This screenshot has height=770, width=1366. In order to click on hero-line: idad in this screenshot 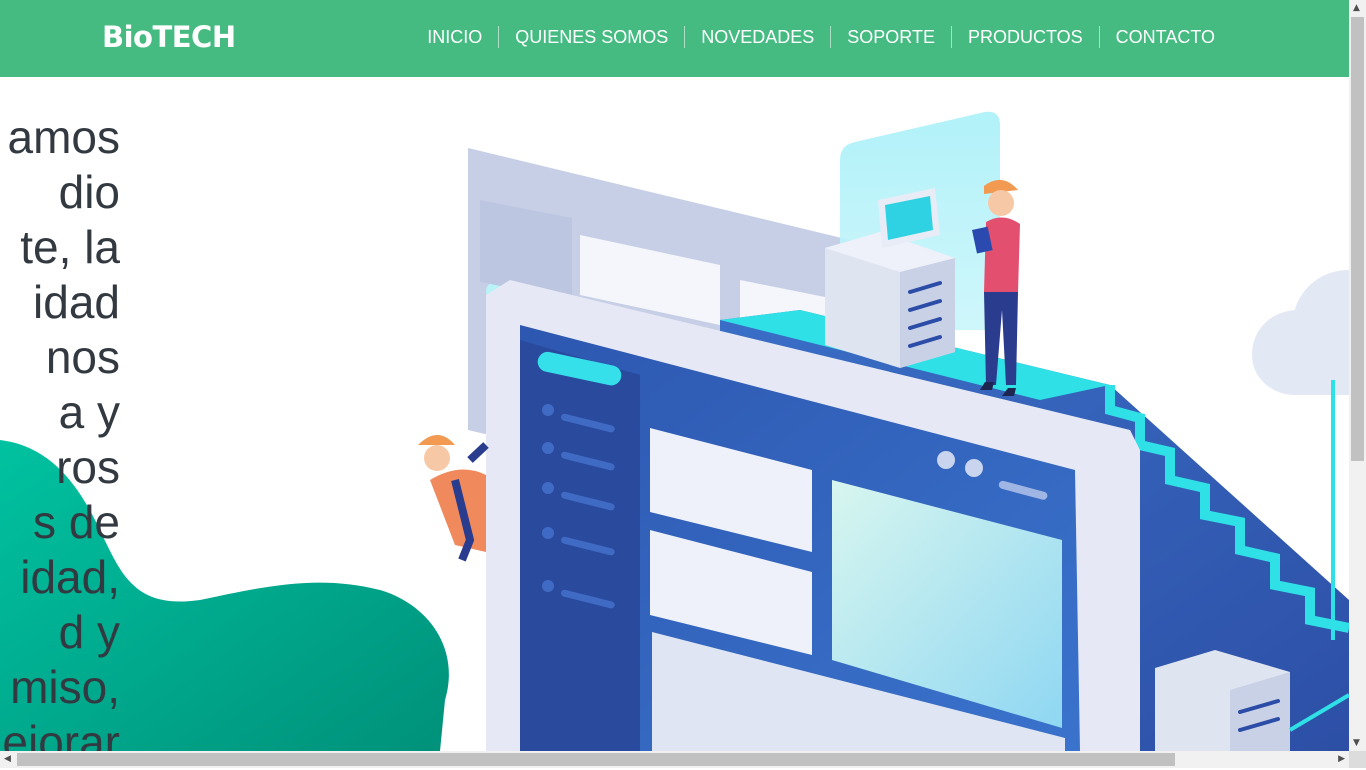, I will do `click(76, 302)`.